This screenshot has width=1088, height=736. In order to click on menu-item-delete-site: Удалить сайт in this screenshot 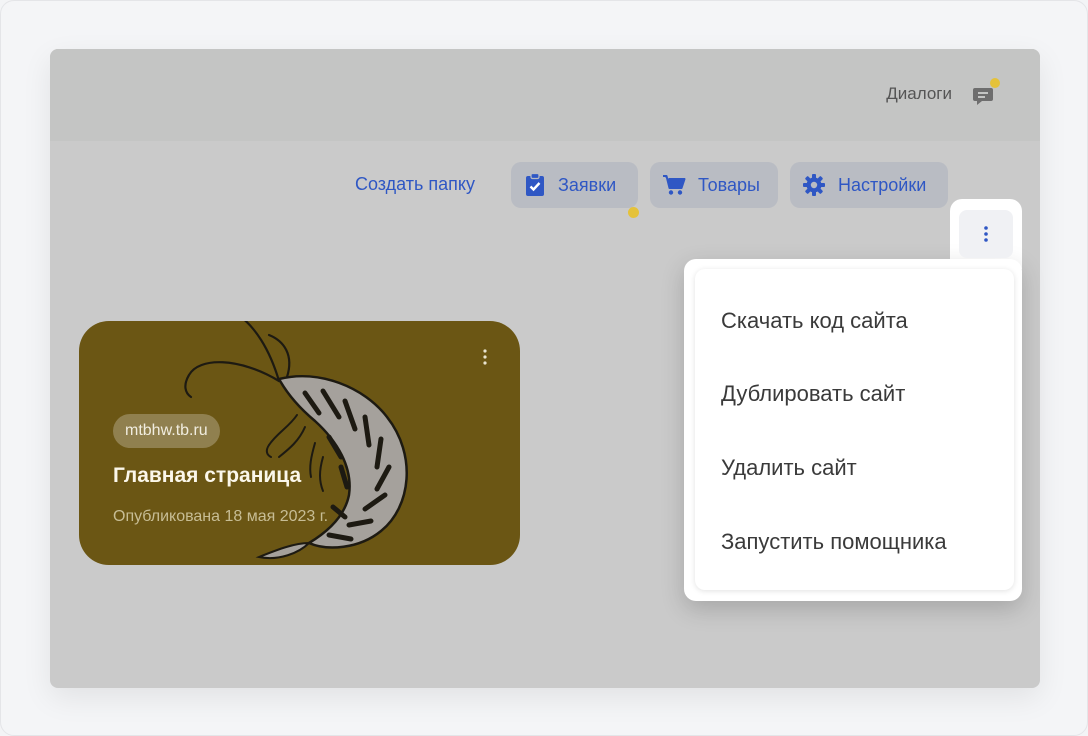, I will do `click(789, 468)`.